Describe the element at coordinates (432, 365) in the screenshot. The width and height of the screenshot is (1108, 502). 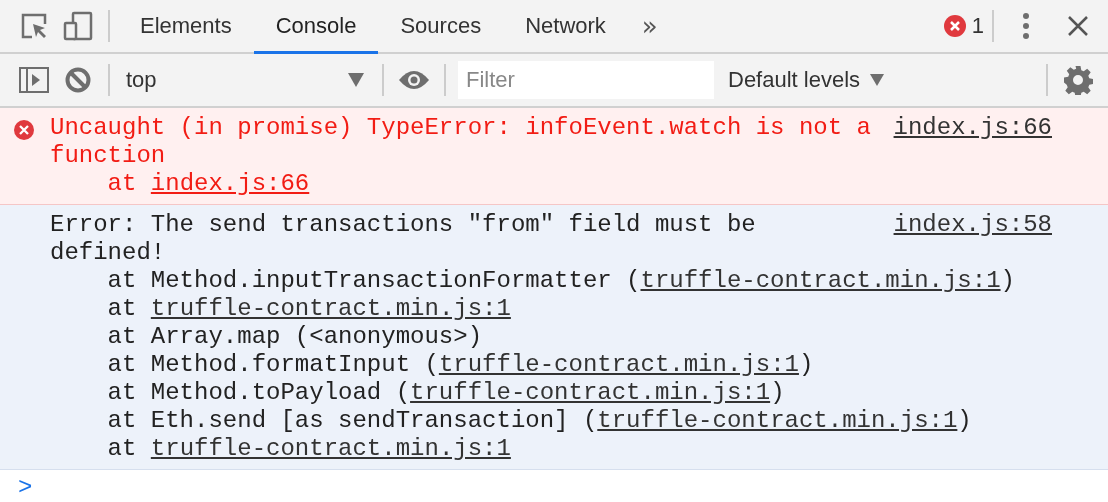
I see `stack-frame: at Method.formatInput (truffle-contract.min.js:1)` at that location.